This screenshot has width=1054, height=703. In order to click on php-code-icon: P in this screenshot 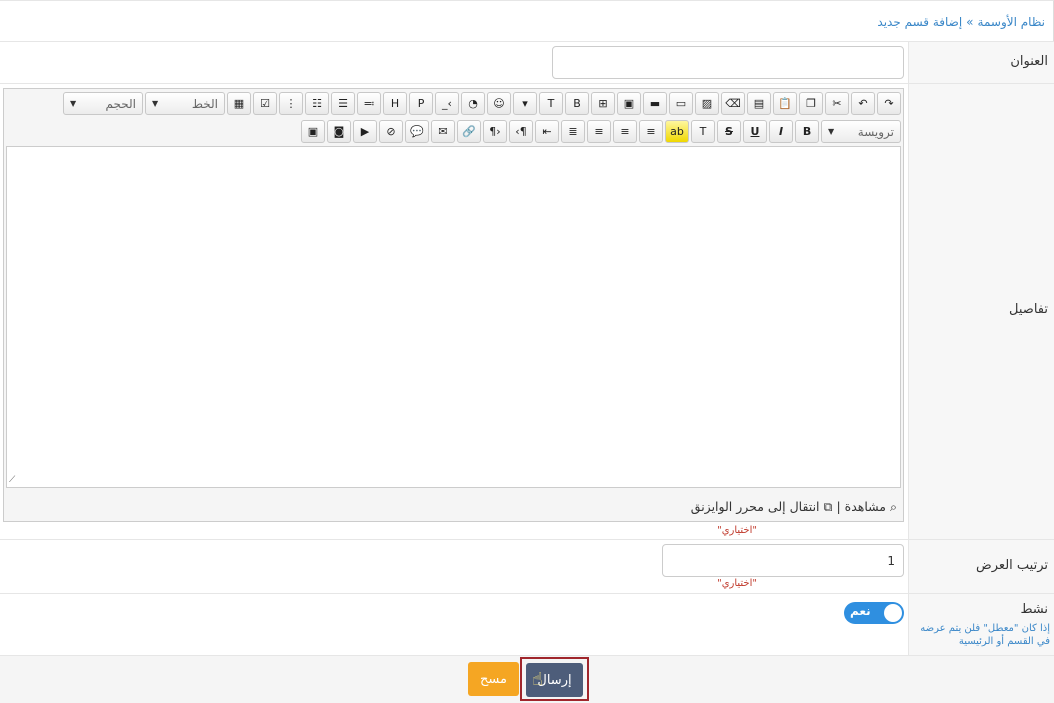, I will do `click(421, 103)`.